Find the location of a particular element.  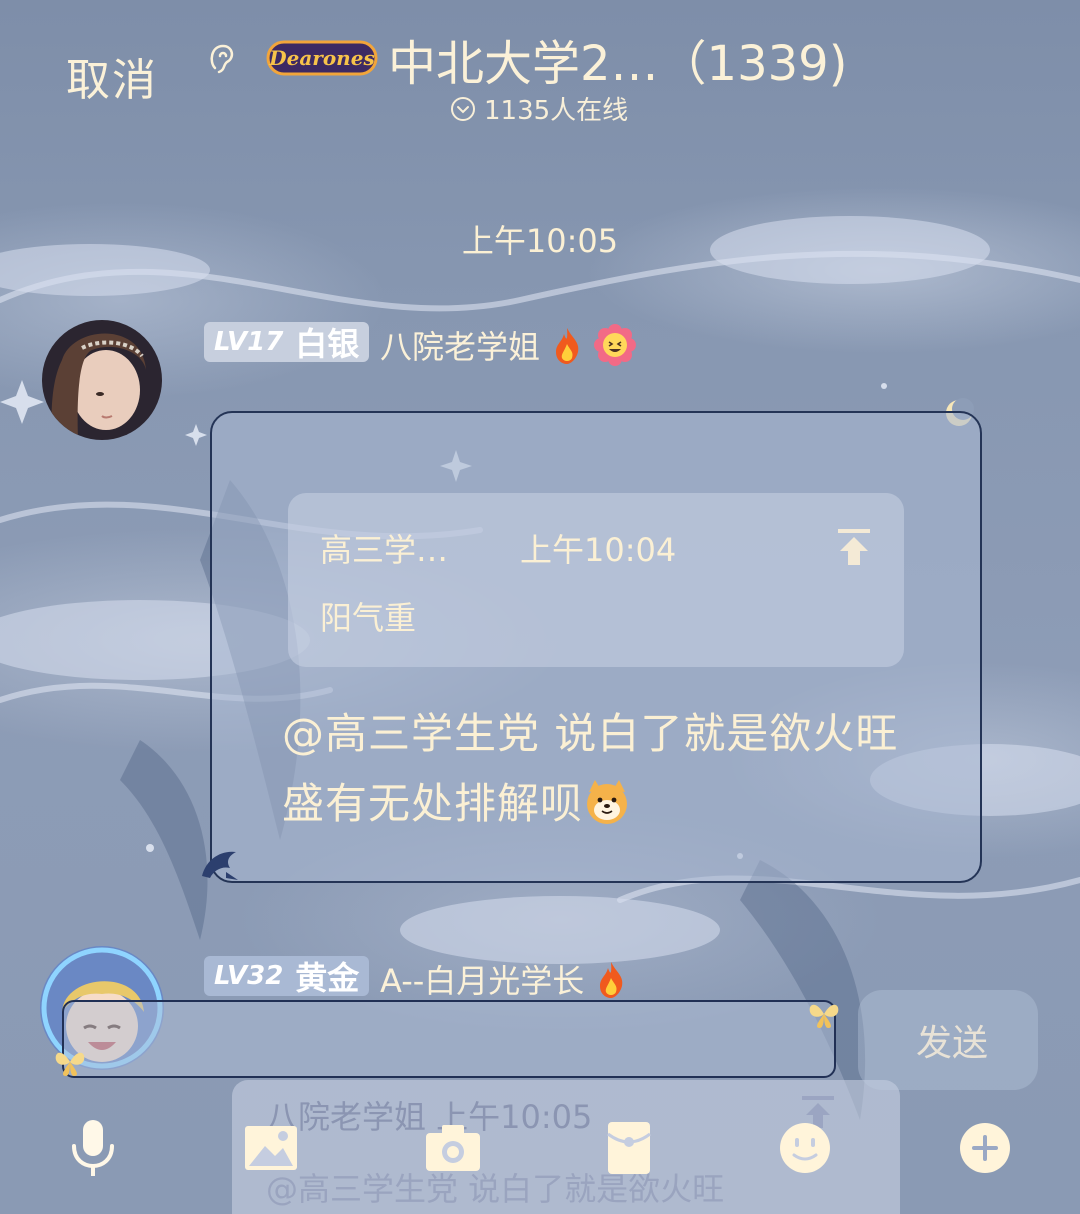

chat-header: 取消 Dearones 中北大学2…（1339) 1135人在线 is located at coordinates (540, 75).